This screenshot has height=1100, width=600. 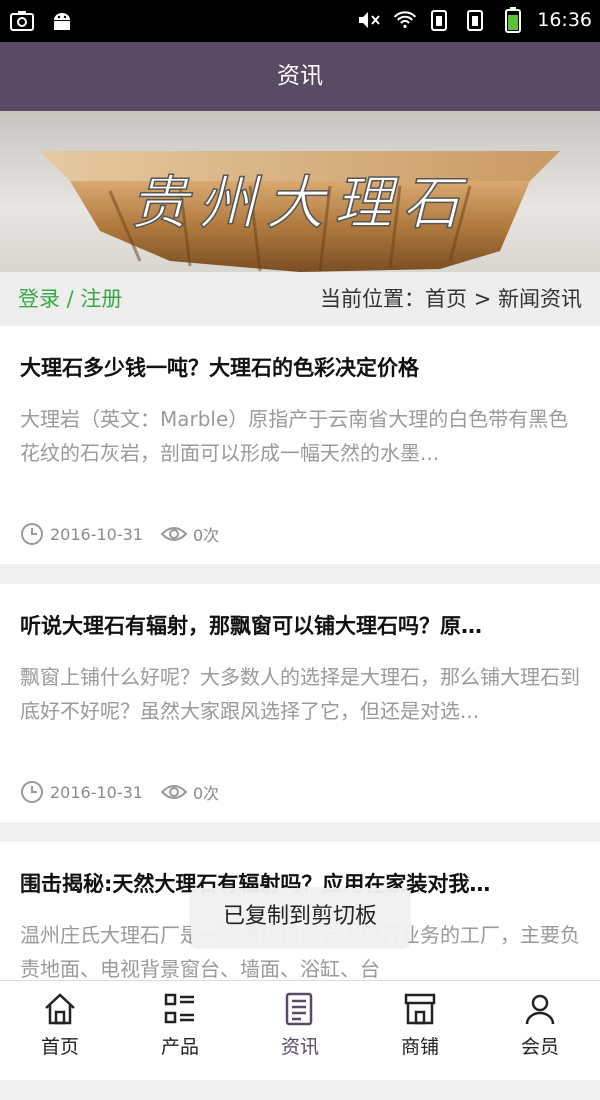 I want to click on home-icon, so click(x=60, y=1009).